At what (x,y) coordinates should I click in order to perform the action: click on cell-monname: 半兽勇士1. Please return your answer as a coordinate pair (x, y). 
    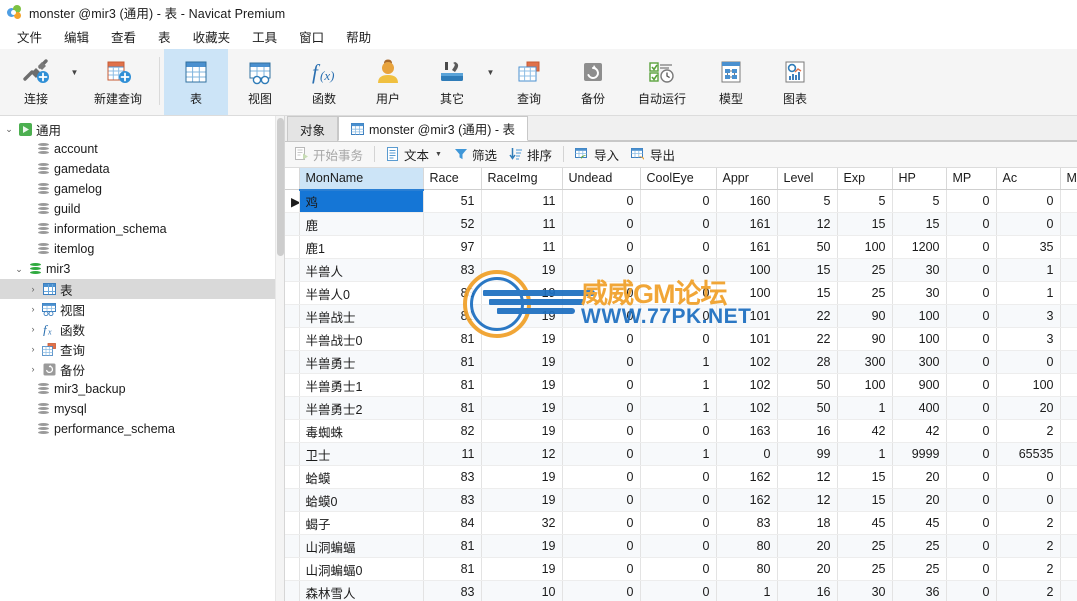
    Looking at the image, I should click on (361, 385).